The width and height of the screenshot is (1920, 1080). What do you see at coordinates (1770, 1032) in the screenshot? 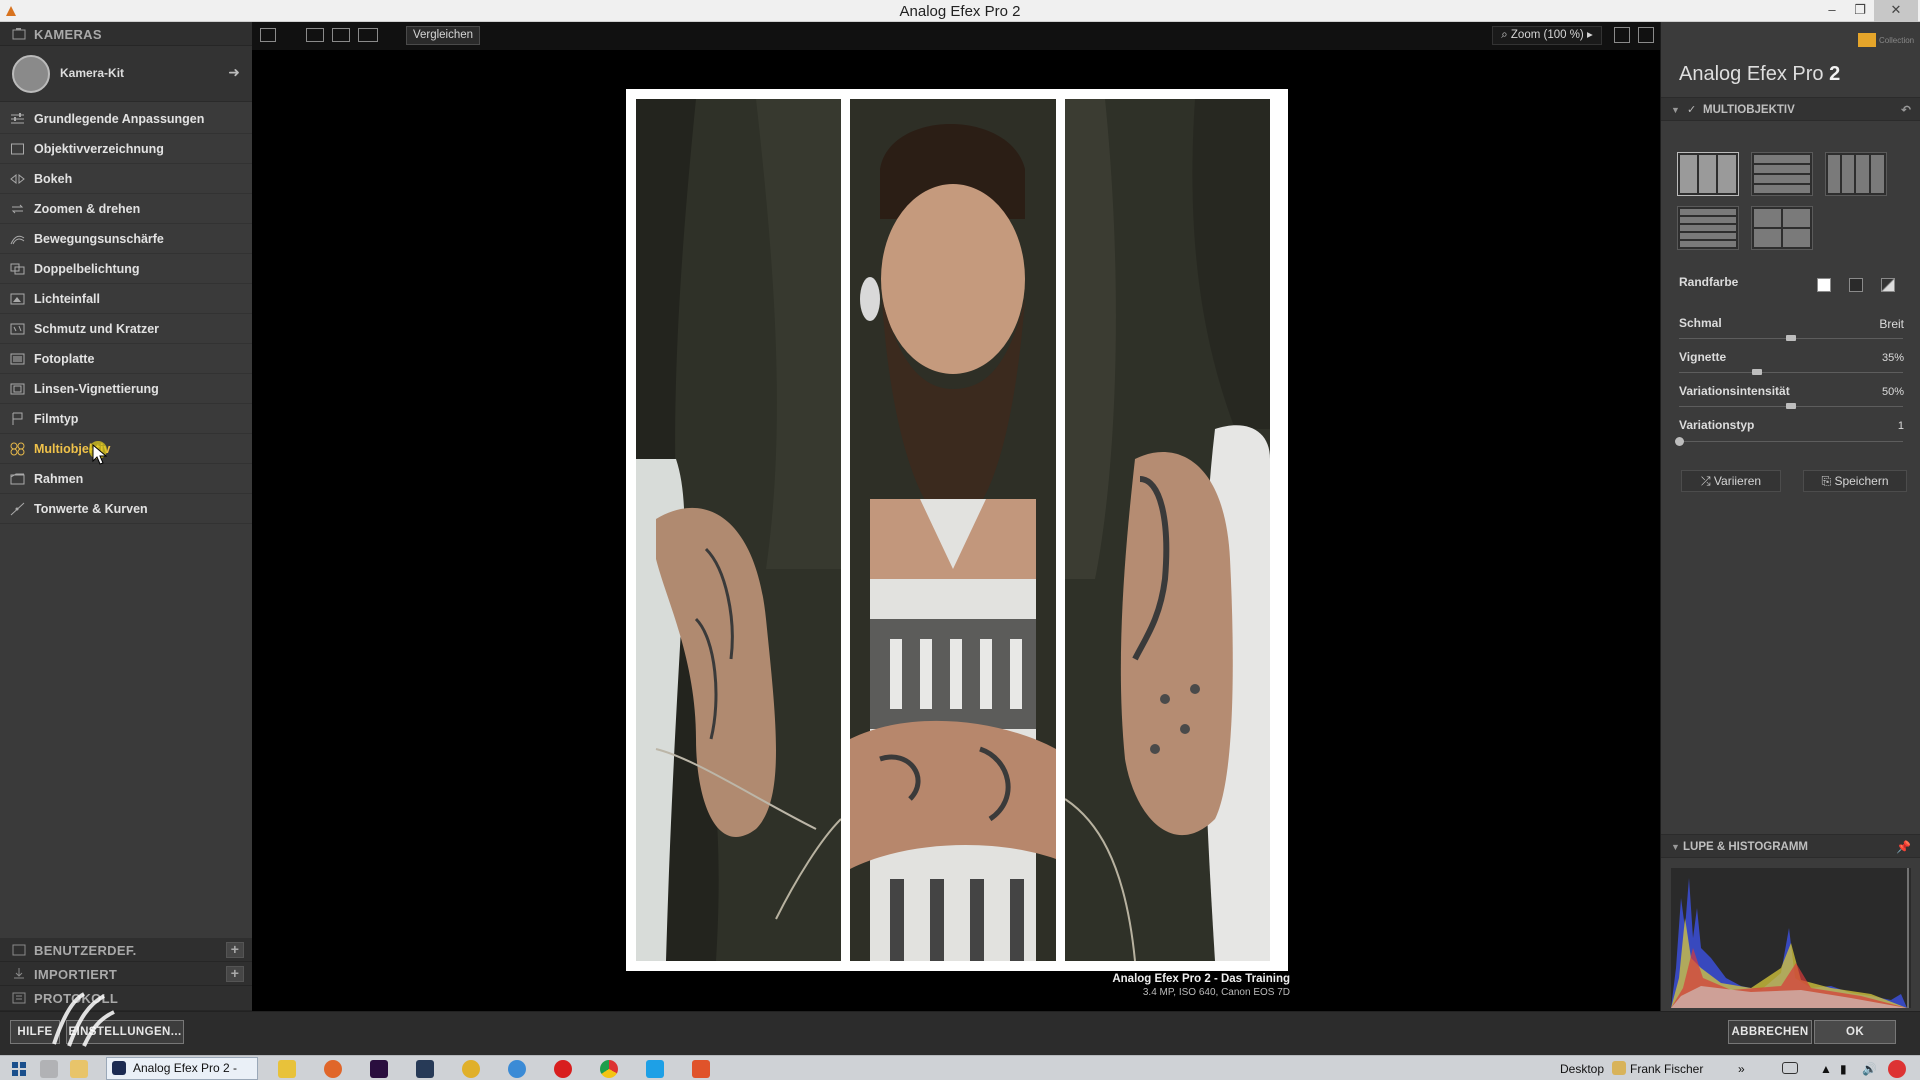
I see `abbrechen-button: ABBRECHEN` at bounding box center [1770, 1032].